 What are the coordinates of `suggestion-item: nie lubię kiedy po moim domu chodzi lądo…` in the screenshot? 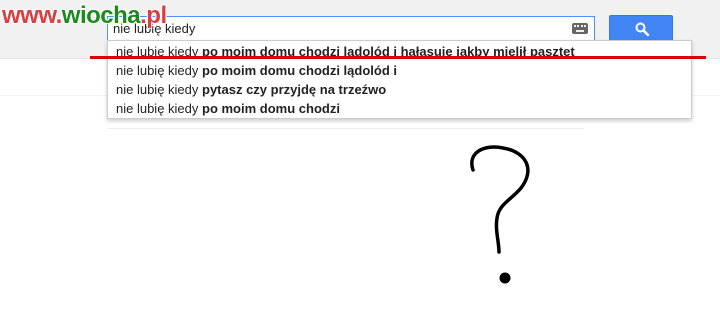 It's located at (399, 71).